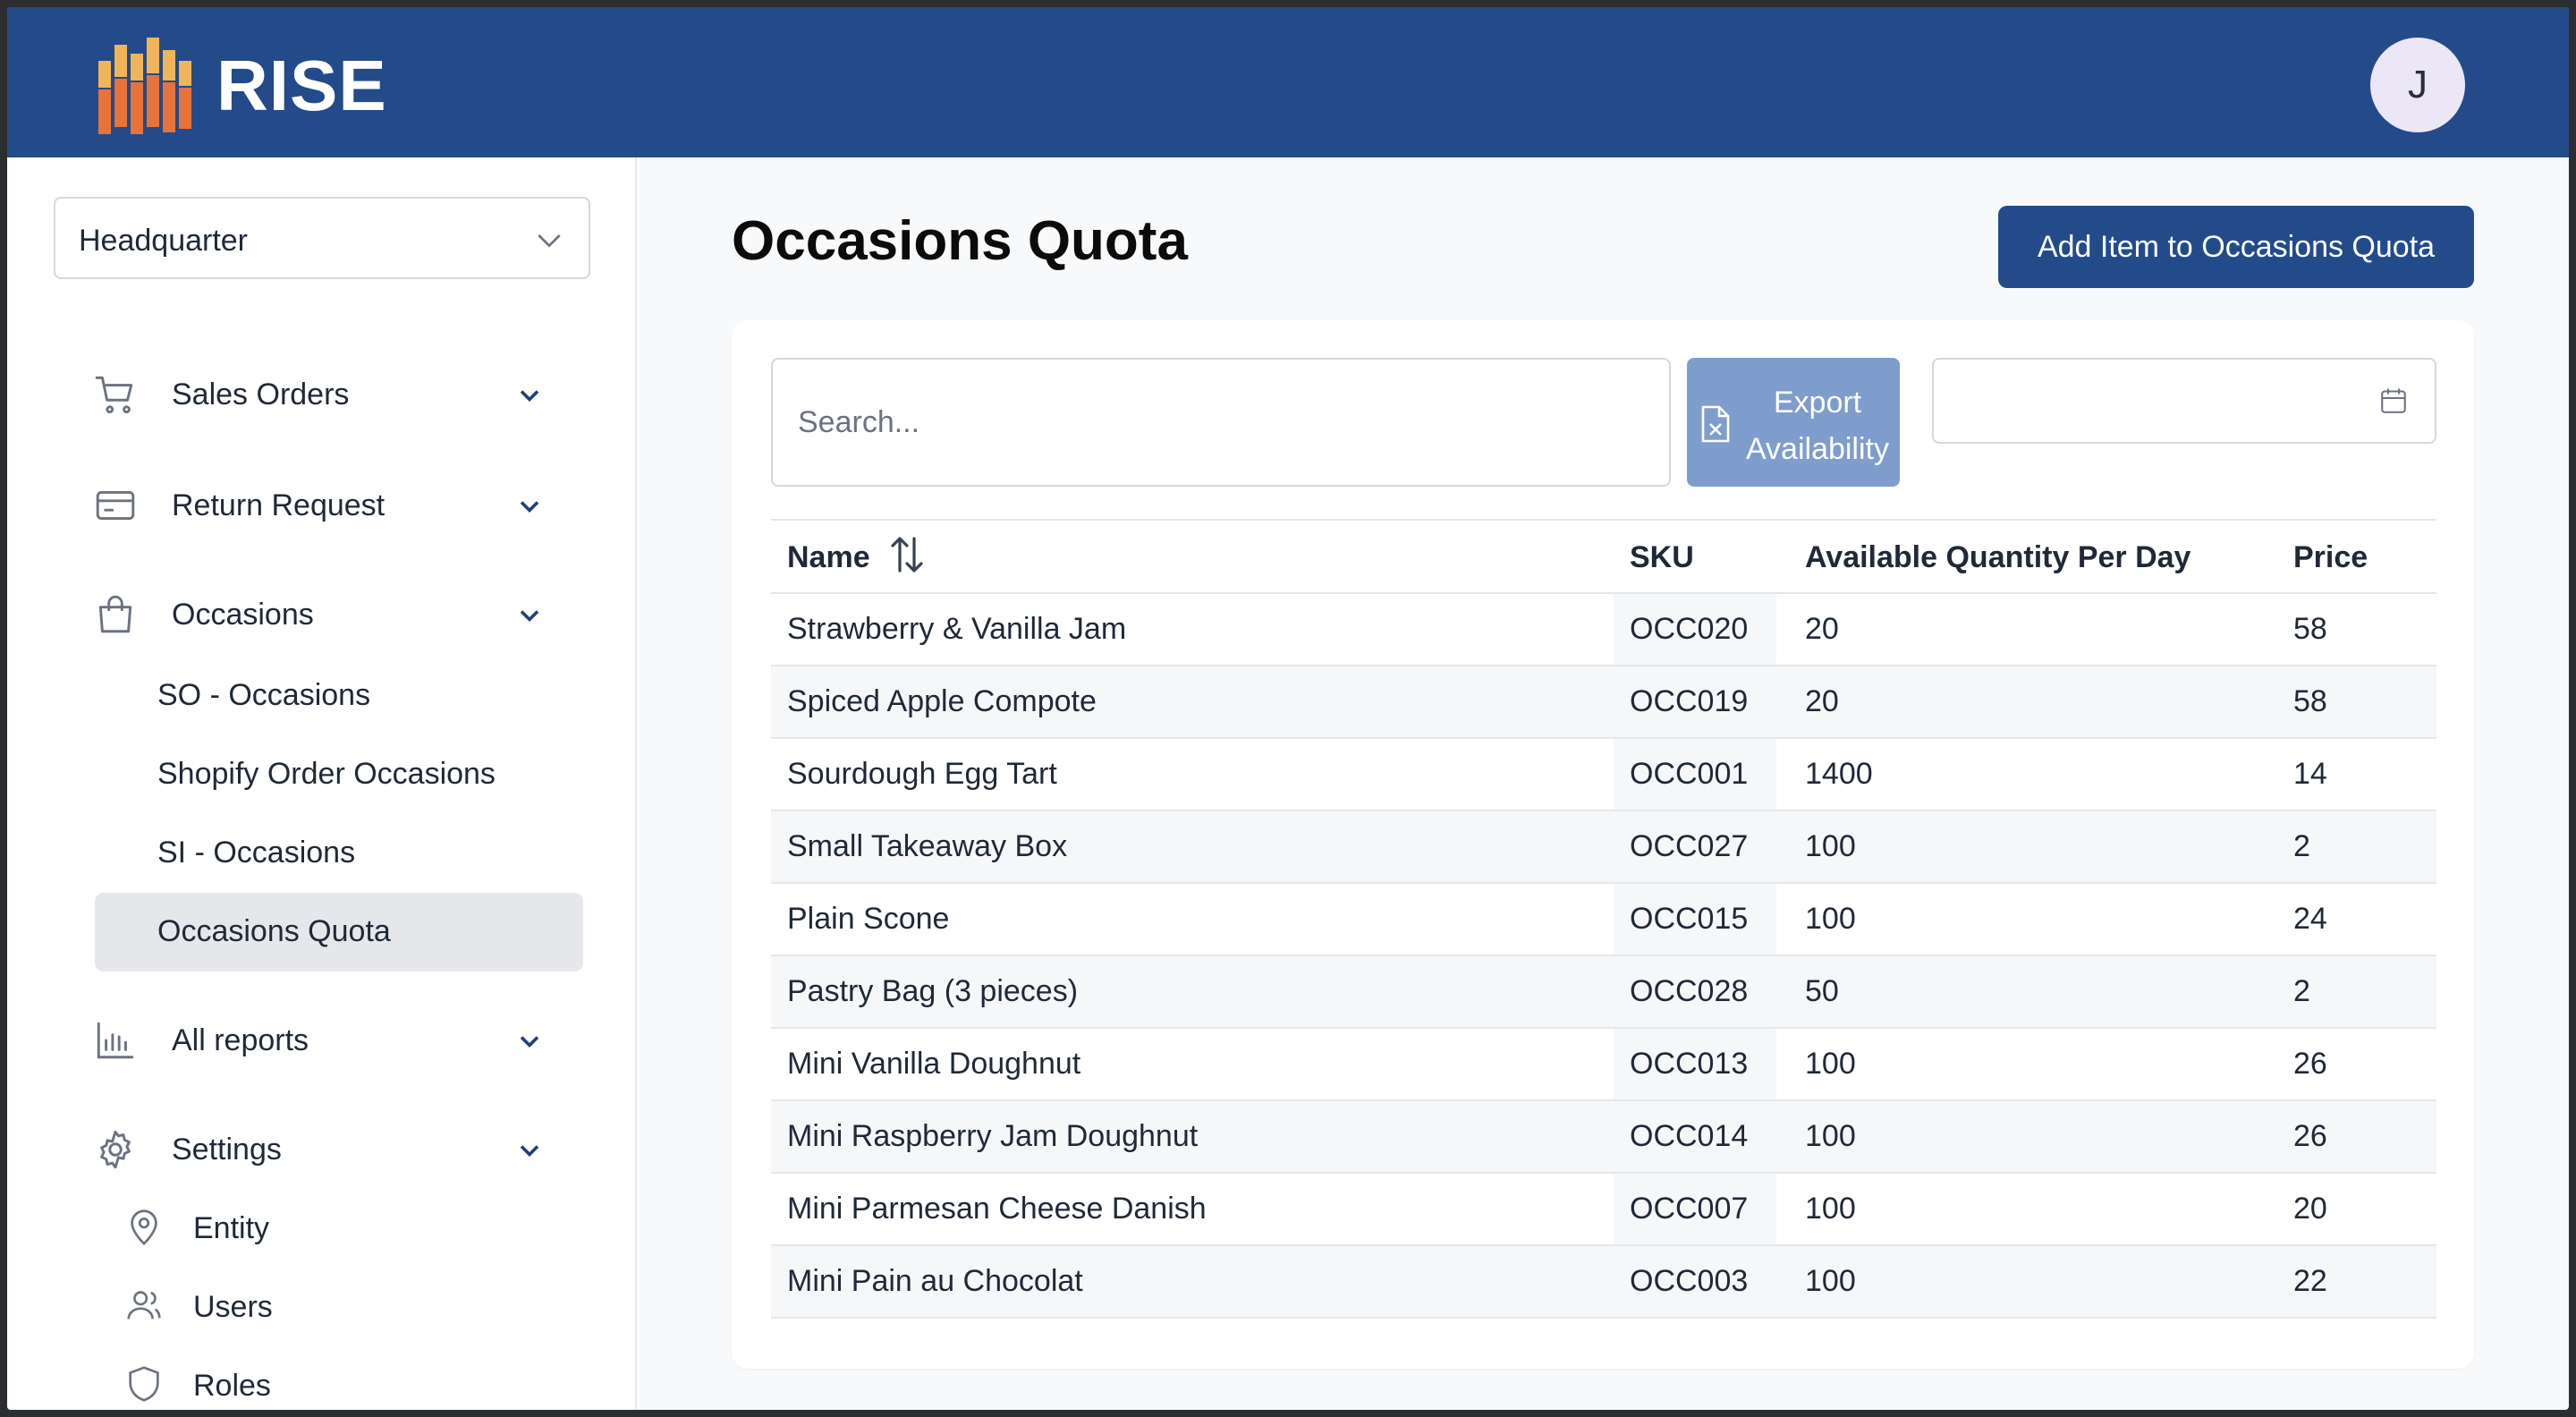 Image resolution: width=2576 pixels, height=1417 pixels. Describe the element at coordinates (1662, 557) in the screenshot. I see `column-header-sku: SKU` at that location.